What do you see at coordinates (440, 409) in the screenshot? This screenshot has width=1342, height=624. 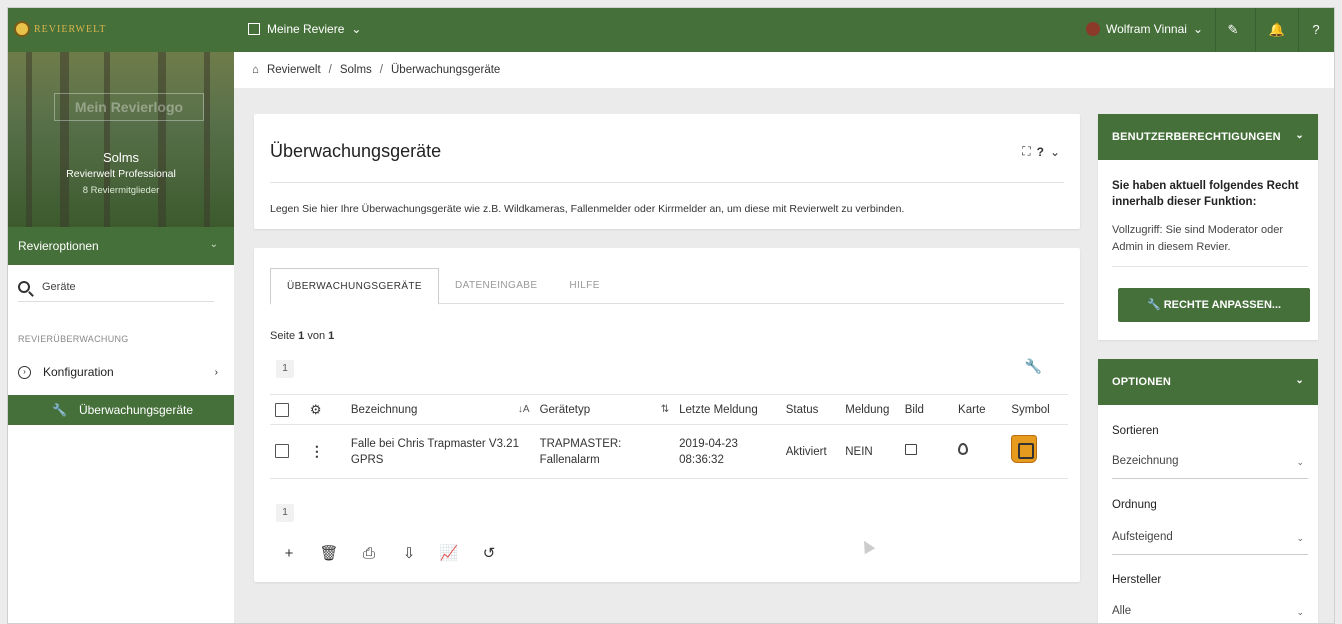 I see `column-header-bezeichnung: Bezeichnung ↓A` at bounding box center [440, 409].